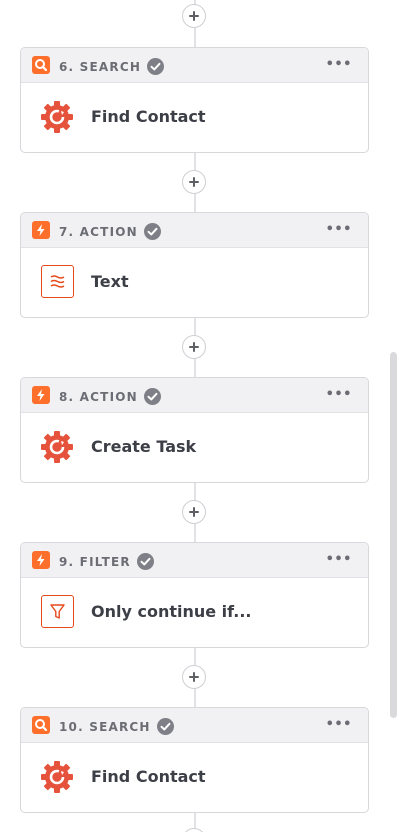 This screenshot has height=832, width=399. Describe the element at coordinates (194, 560) in the screenshot. I see `step-header: 9. FILTER •••` at that location.